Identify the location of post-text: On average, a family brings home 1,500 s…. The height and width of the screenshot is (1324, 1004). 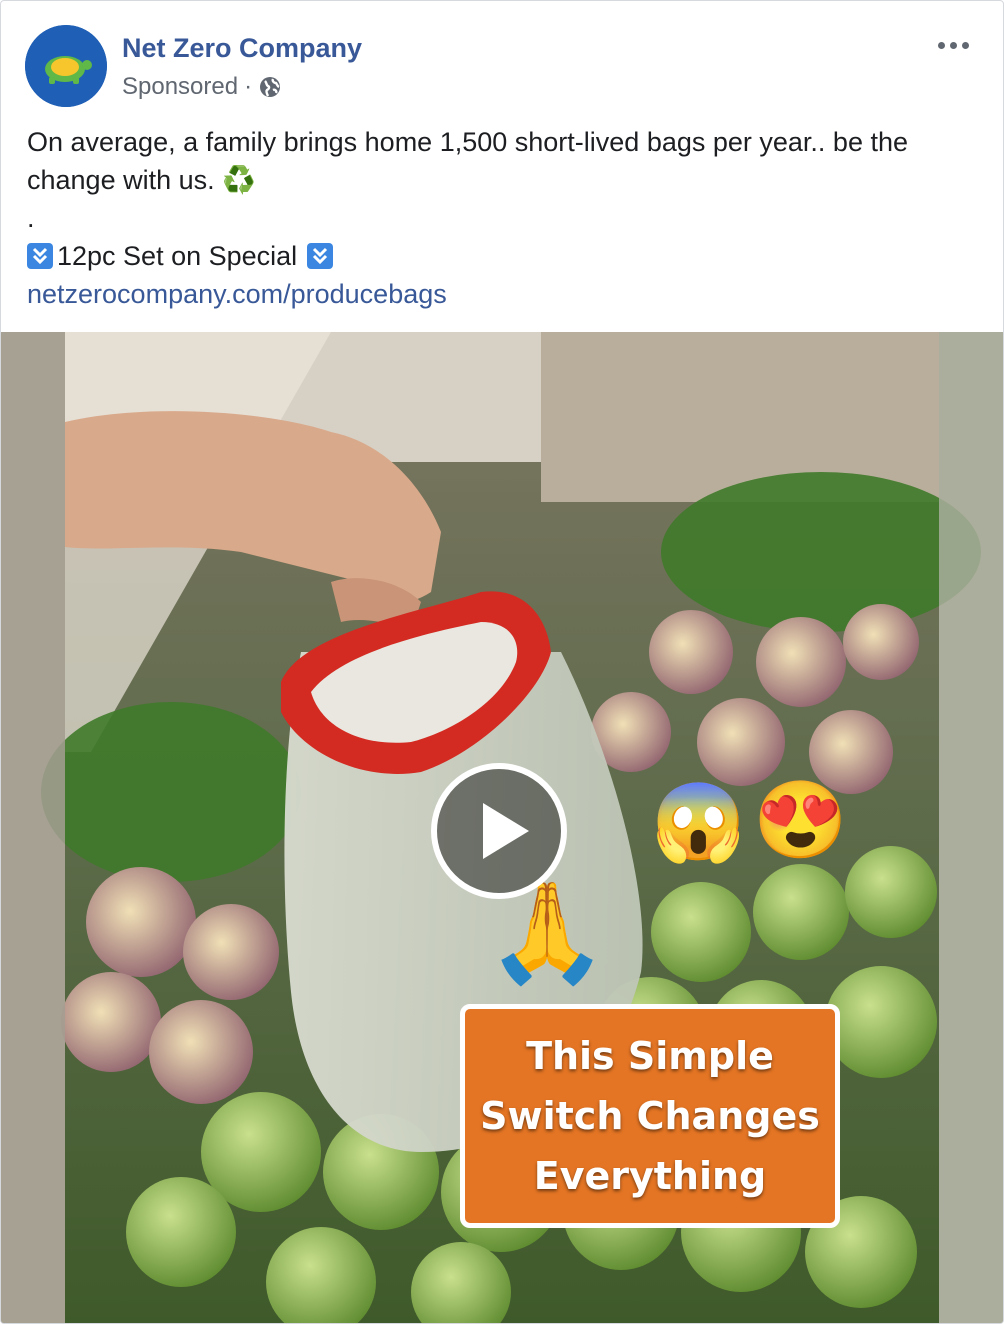
(504, 218).